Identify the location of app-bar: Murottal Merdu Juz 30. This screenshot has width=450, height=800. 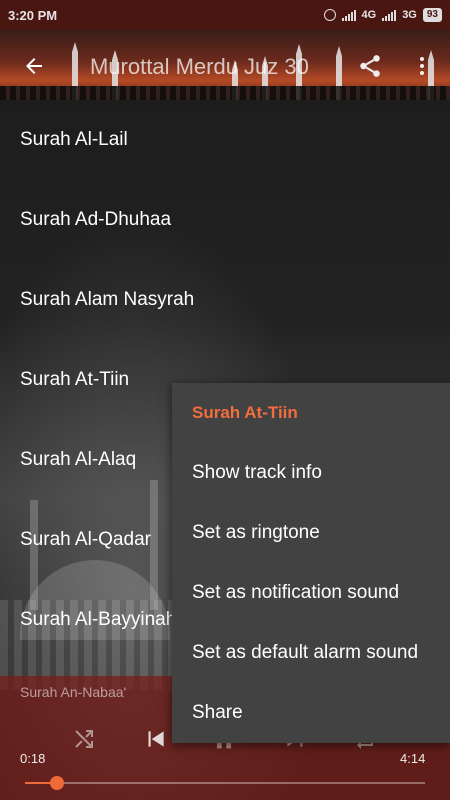
(225, 65).